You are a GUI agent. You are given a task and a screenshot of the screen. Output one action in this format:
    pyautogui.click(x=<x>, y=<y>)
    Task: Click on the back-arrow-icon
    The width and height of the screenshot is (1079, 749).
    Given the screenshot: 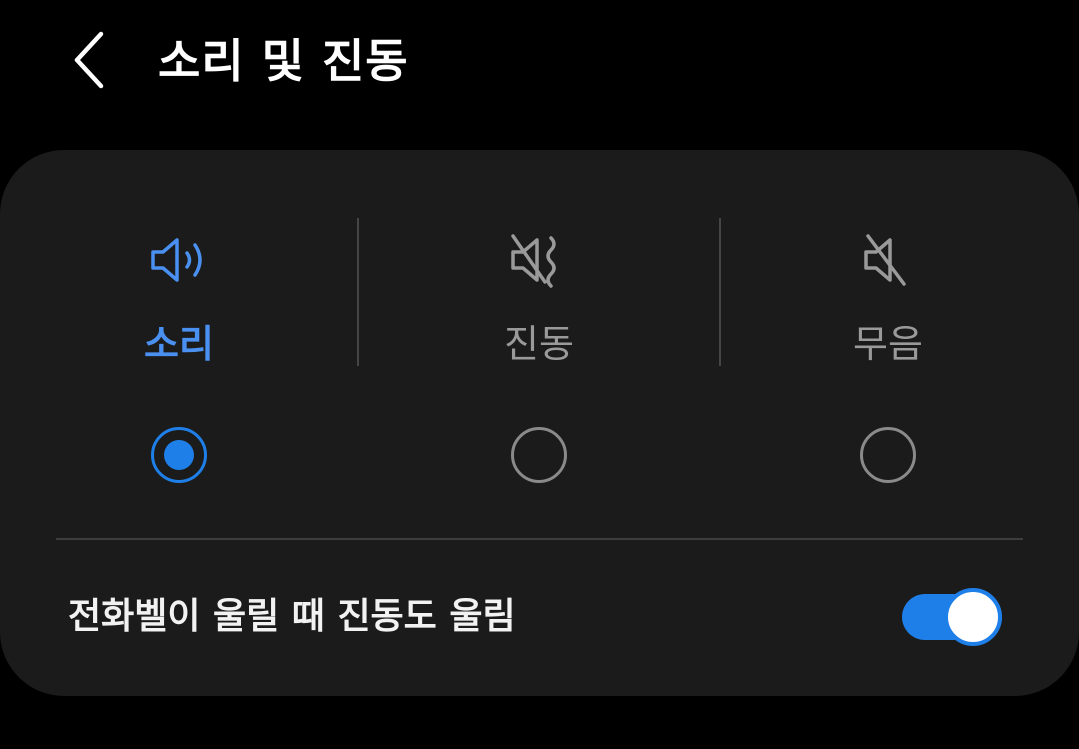 What is the action you would take?
    pyautogui.click(x=89, y=60)
    